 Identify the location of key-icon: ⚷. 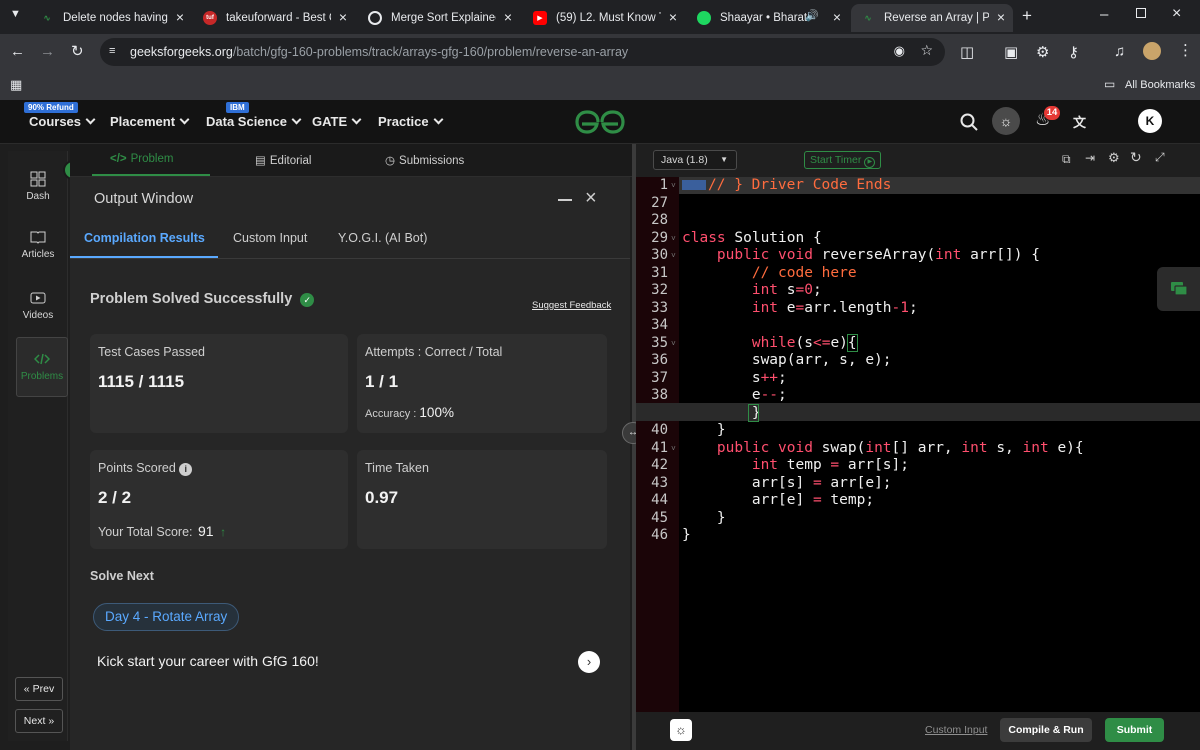
(1073, 52).